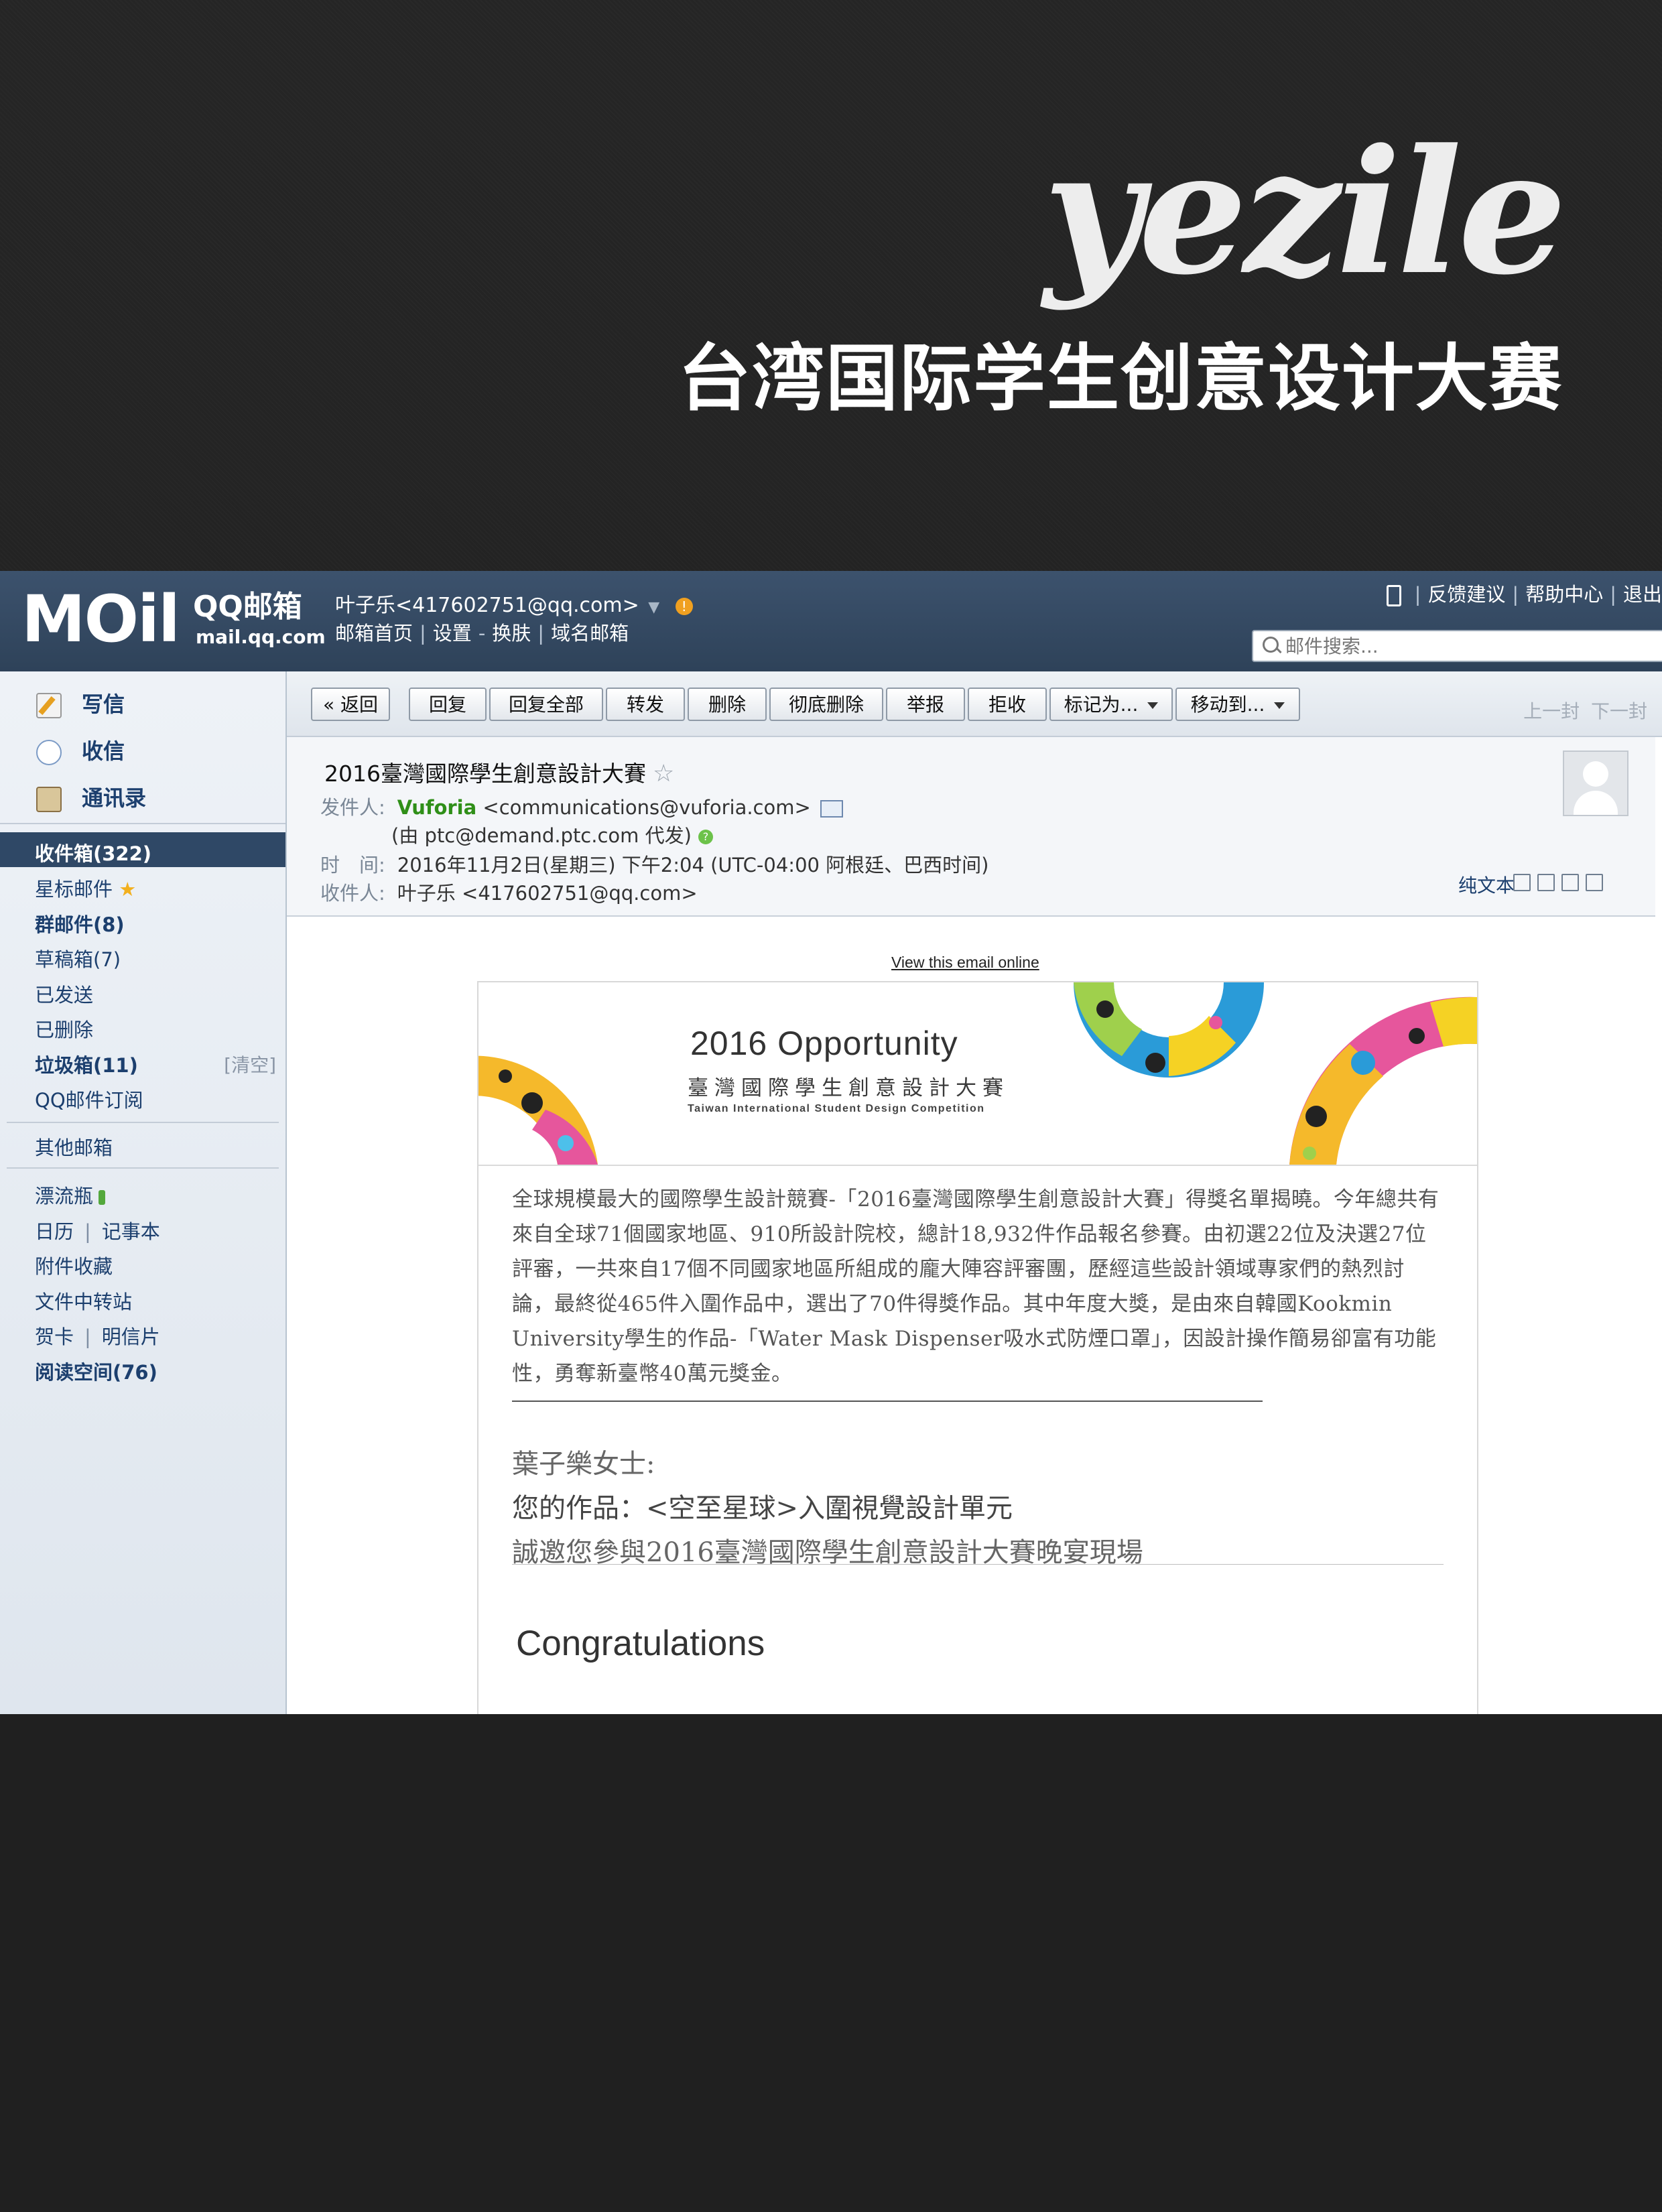 The width and height of the screenshot is (1662, 2212). I want to click on star-icon: ★, so click(128, 889).